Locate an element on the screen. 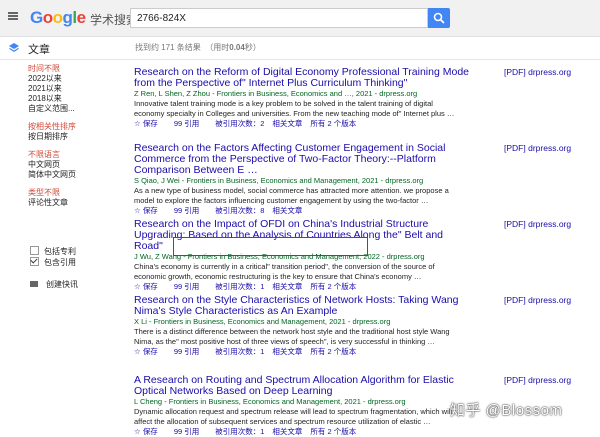  filter-any-language: 不限语言 is located at coordinates (75, 155).